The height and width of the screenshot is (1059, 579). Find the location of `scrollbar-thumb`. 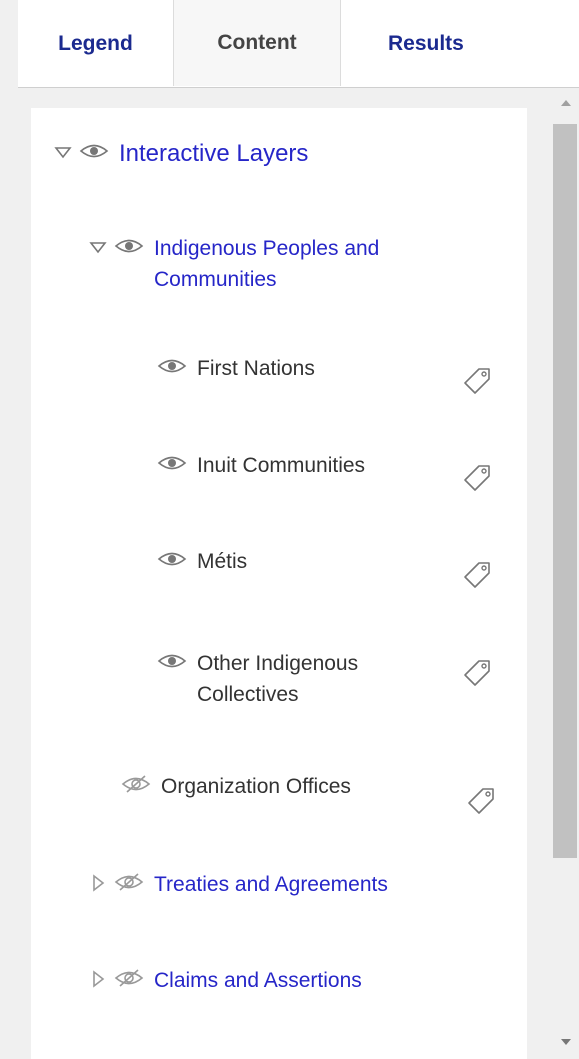

scrollbar-thumb is located at coordinates (565, 491).